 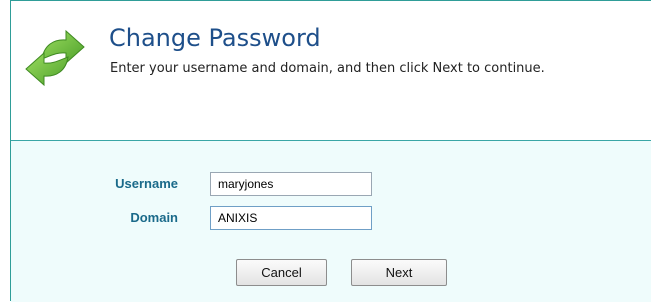 I want to click on username-field, so click(x=291, y=184).